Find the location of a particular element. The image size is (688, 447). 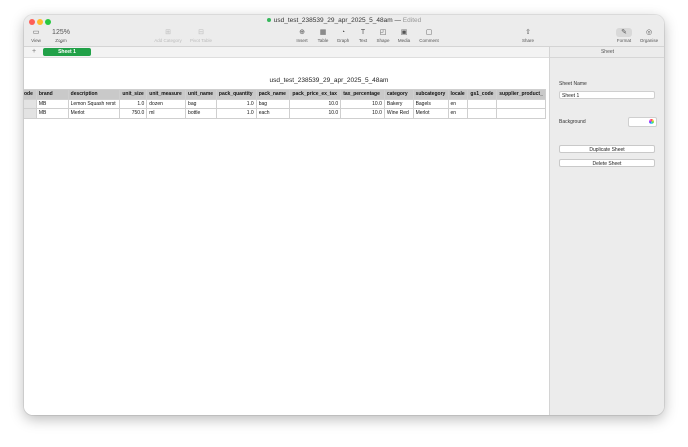

organise-icon: ◎ is located at coordinates (649, 32).